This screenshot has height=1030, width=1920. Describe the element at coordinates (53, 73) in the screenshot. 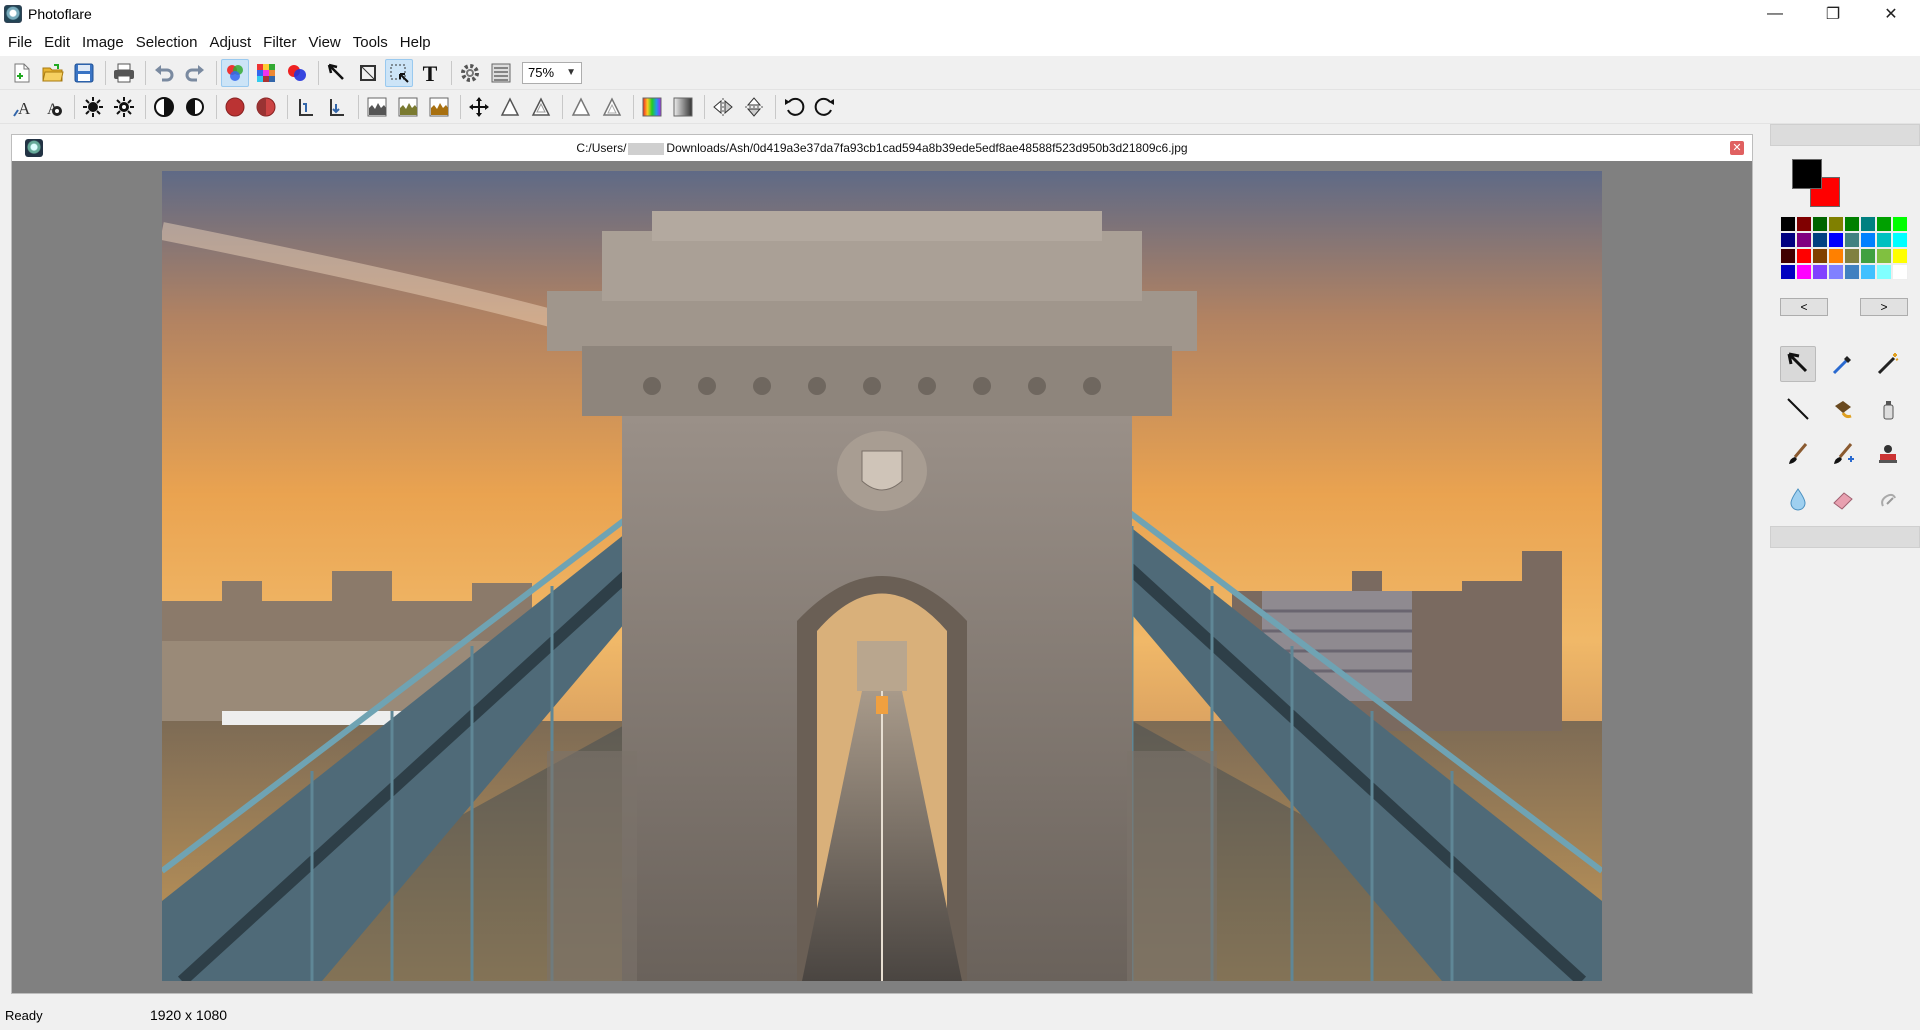

I see `open-folder-icon` at that location.